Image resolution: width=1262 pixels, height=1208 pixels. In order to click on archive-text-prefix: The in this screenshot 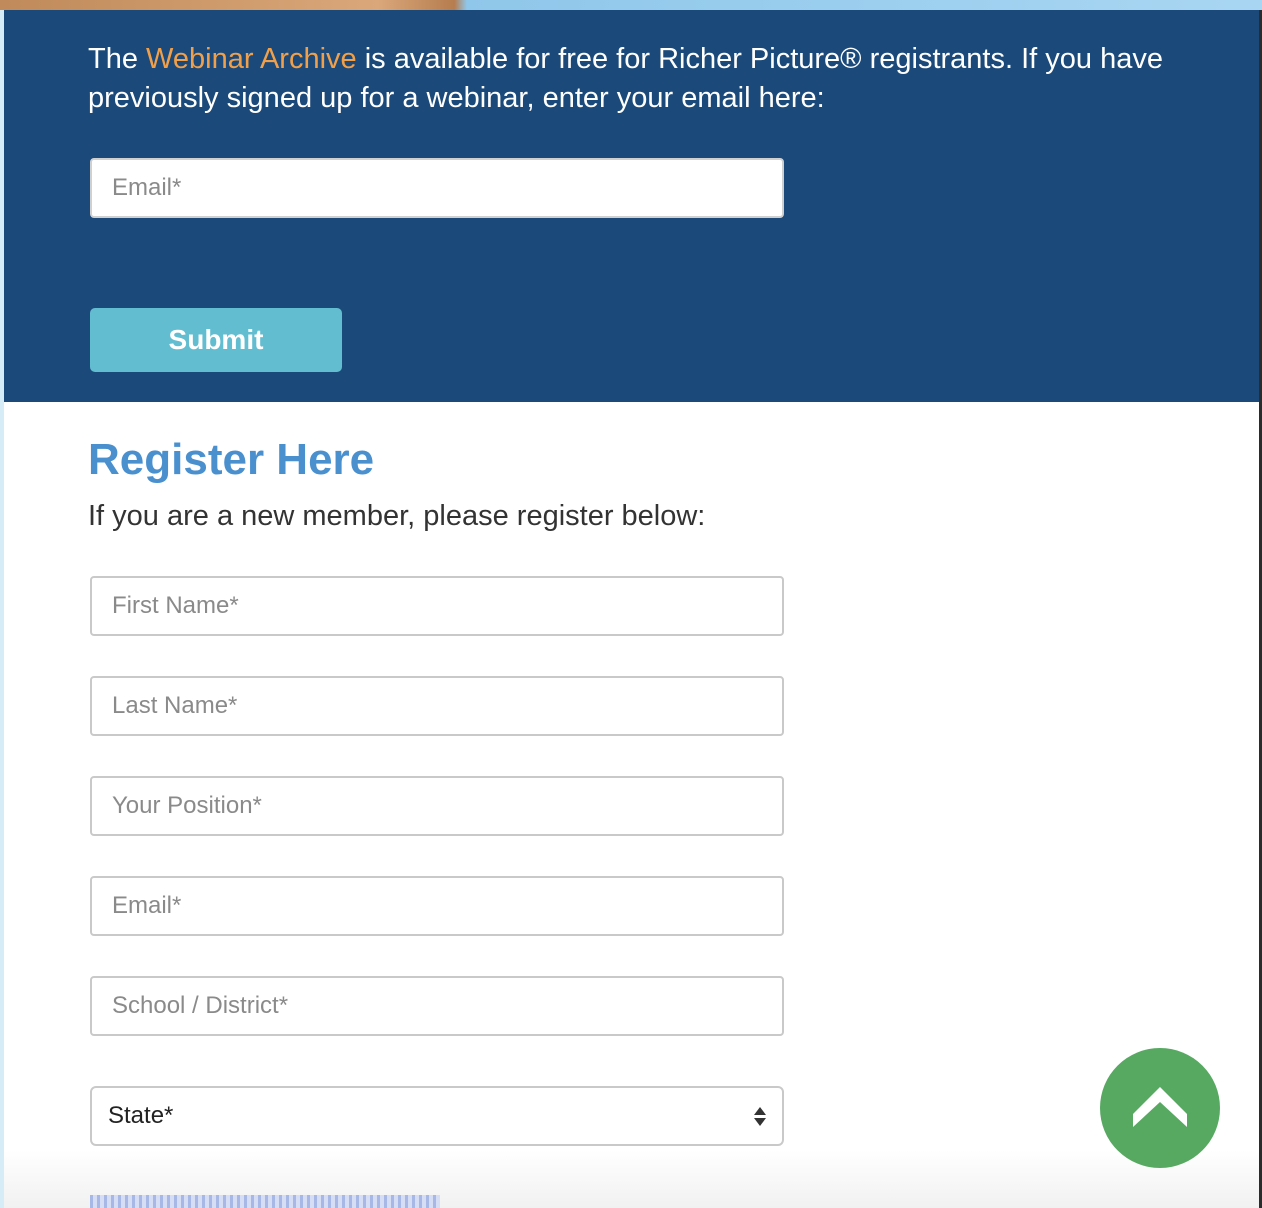, I will do `click(117, 59)`.